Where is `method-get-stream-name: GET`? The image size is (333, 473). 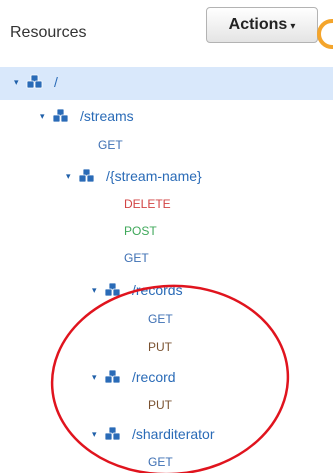
method-get-stream-name: GET is located at coordinates (136, 258).